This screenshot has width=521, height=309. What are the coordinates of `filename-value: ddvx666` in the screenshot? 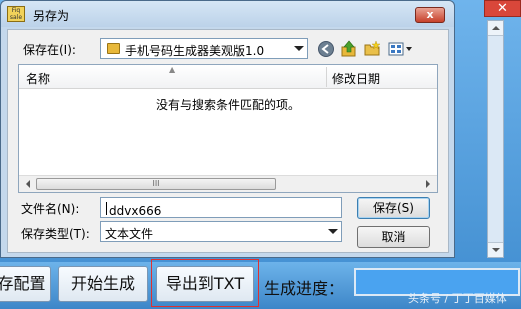 It's located at (133, 209).